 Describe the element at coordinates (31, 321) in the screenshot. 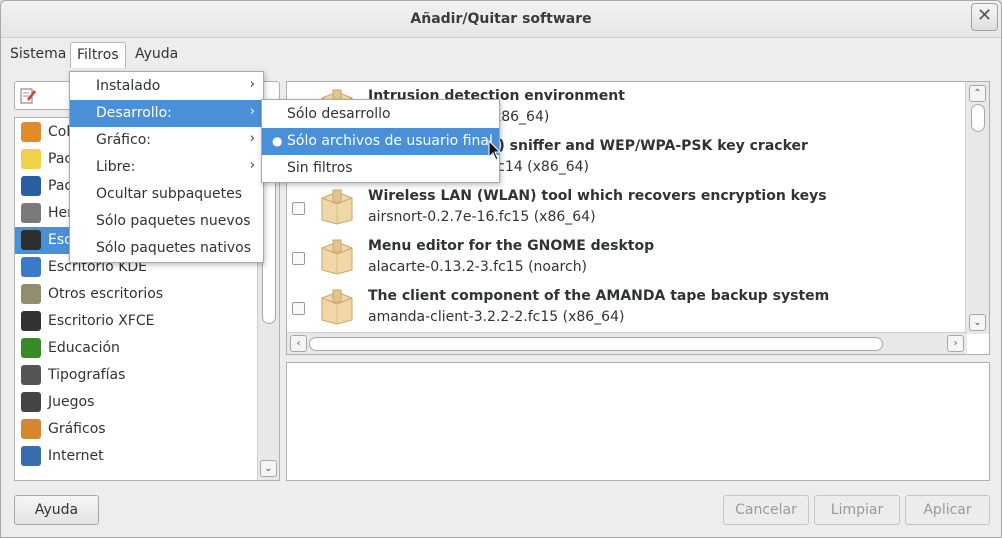

I see `xfce-mouse-icon` at that location.